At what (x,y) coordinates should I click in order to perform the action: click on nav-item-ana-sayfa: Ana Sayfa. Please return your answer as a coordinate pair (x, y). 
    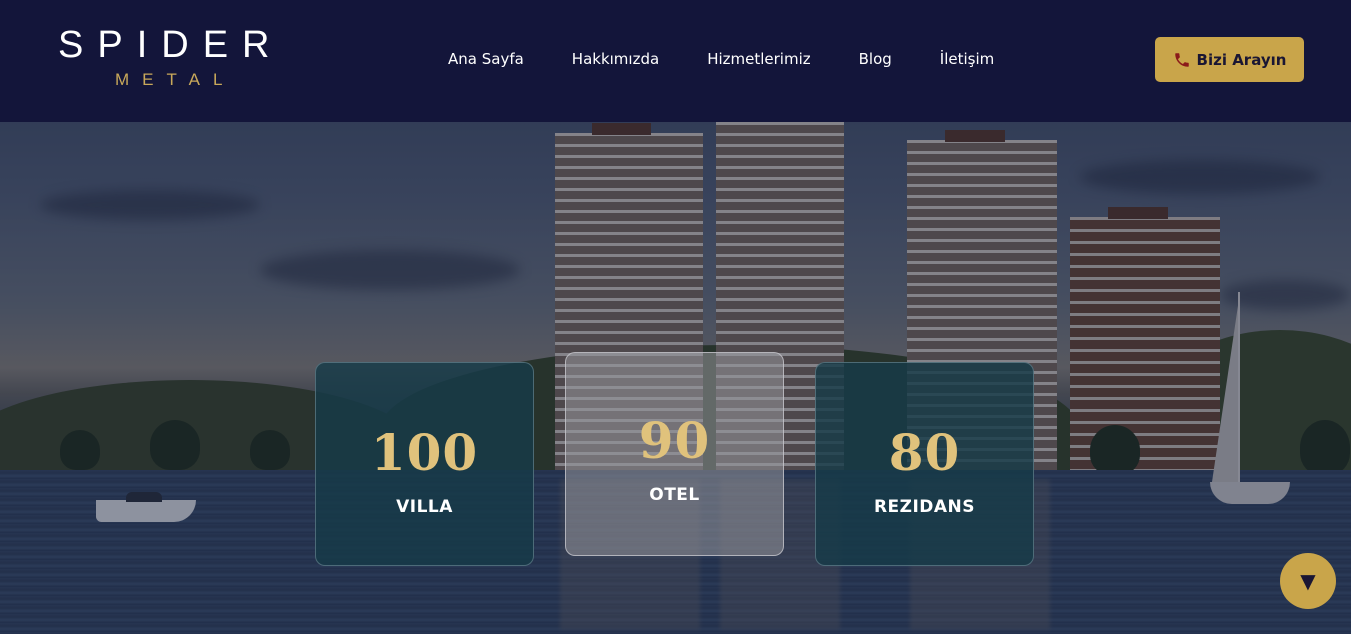
    Looking at the image, I should click on (486, 59).